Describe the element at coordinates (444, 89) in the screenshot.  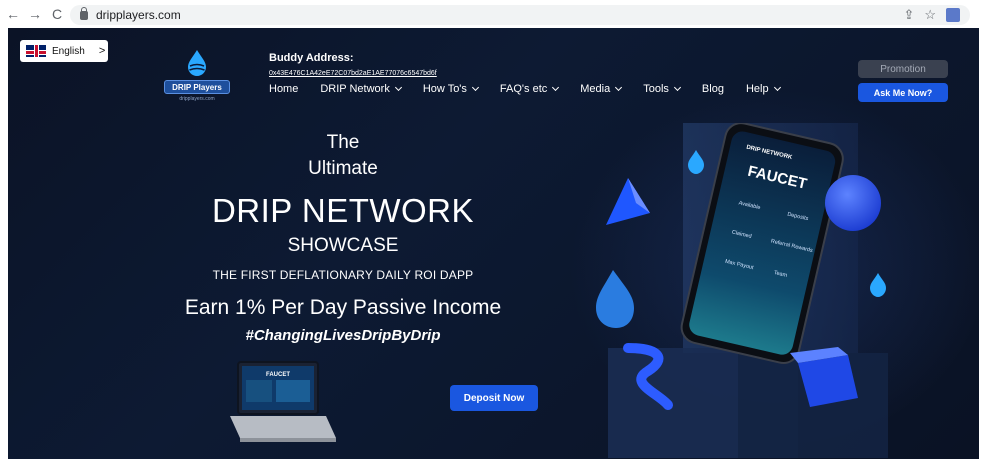
I see `nav-how-tos-label: How To's` at that location.